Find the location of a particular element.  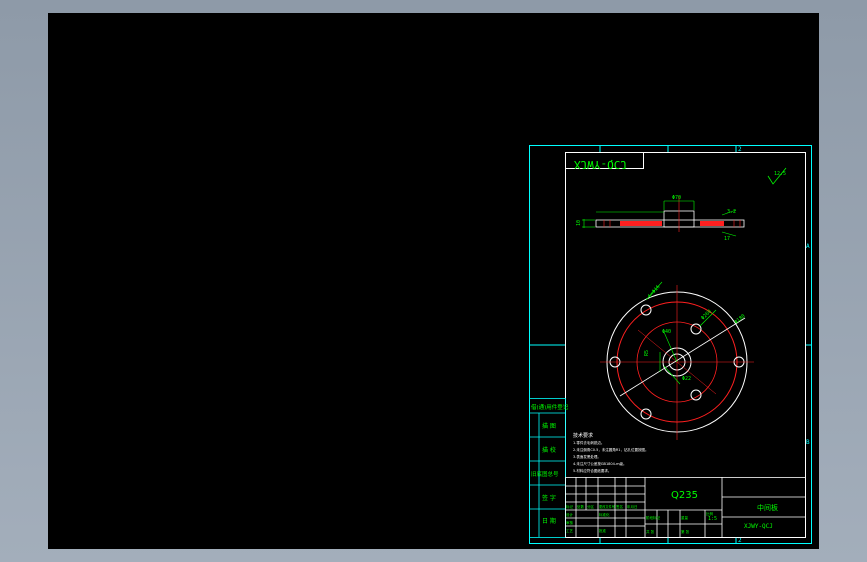

note-1: 1.零件去毛刺锐边。 is located at coordinates (588, 442).